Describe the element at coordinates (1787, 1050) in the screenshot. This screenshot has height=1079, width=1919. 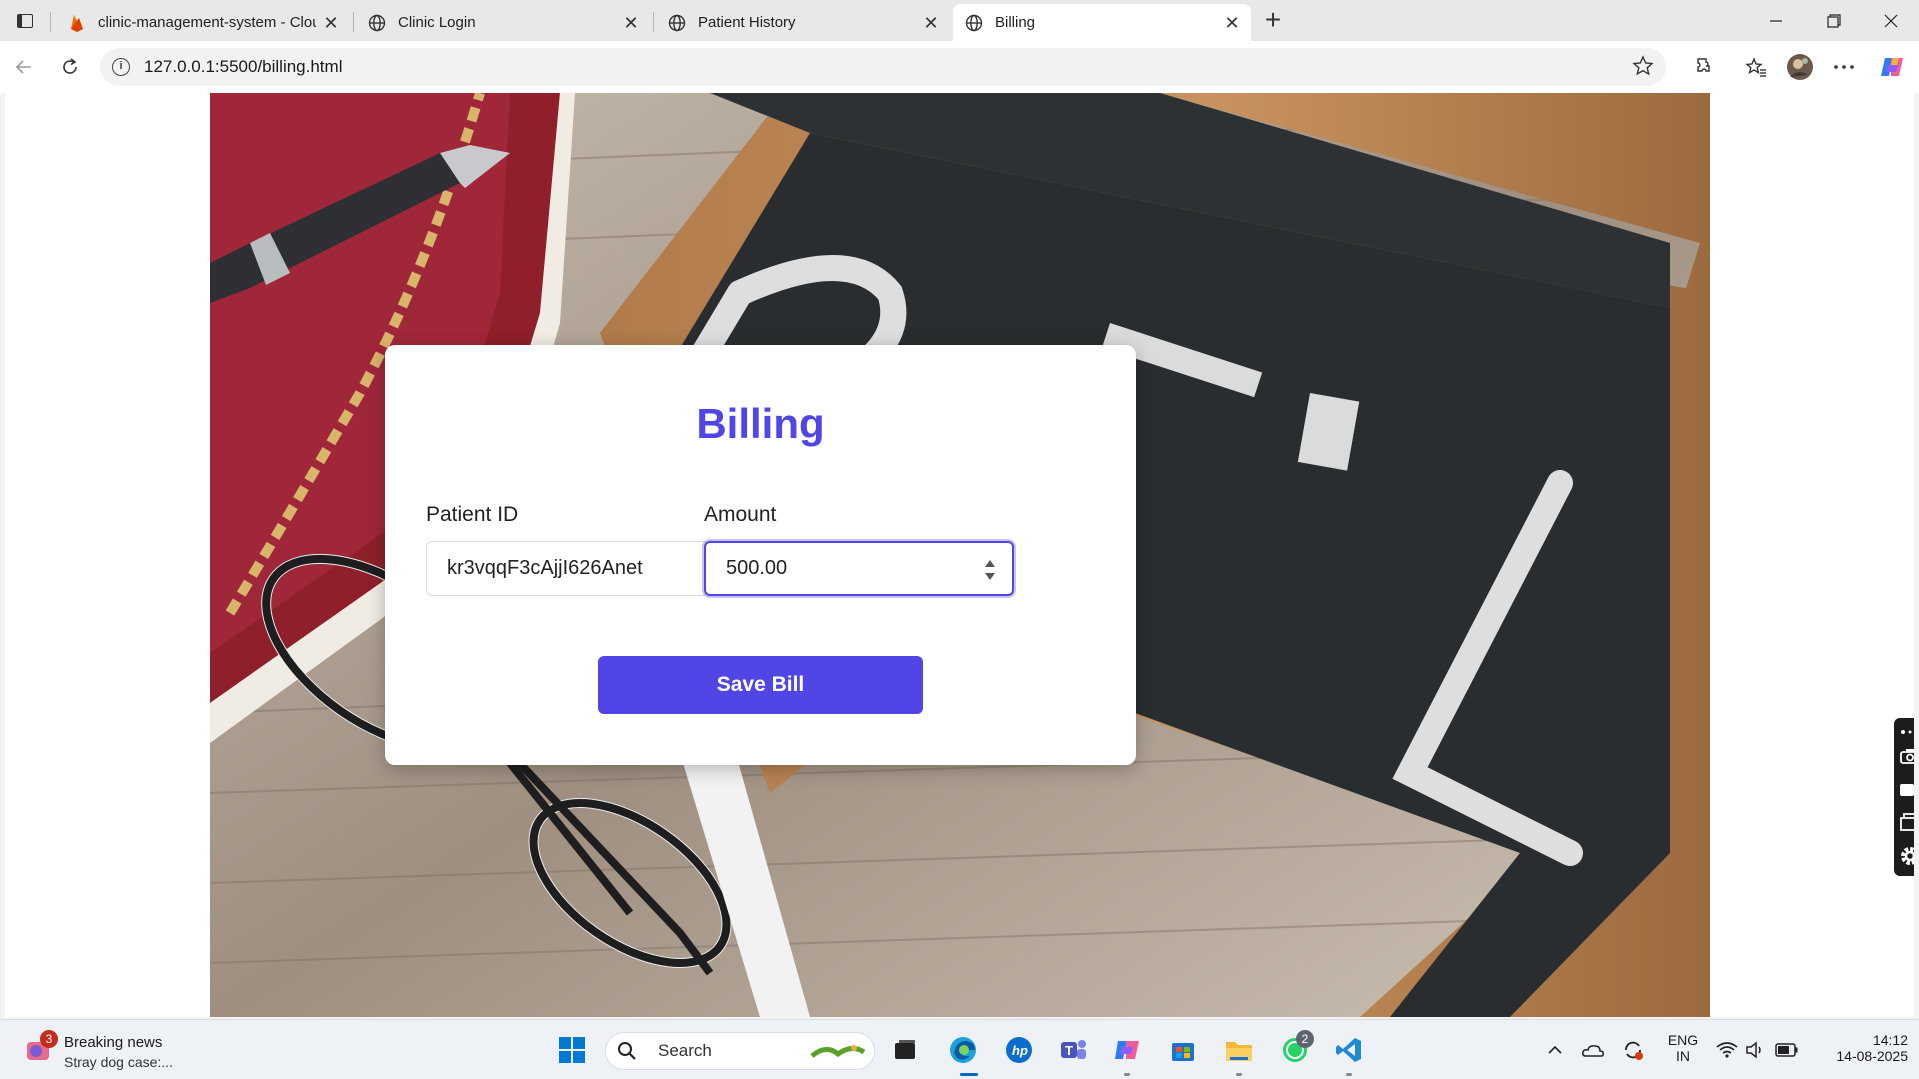
I see `battery-icon` at that location.